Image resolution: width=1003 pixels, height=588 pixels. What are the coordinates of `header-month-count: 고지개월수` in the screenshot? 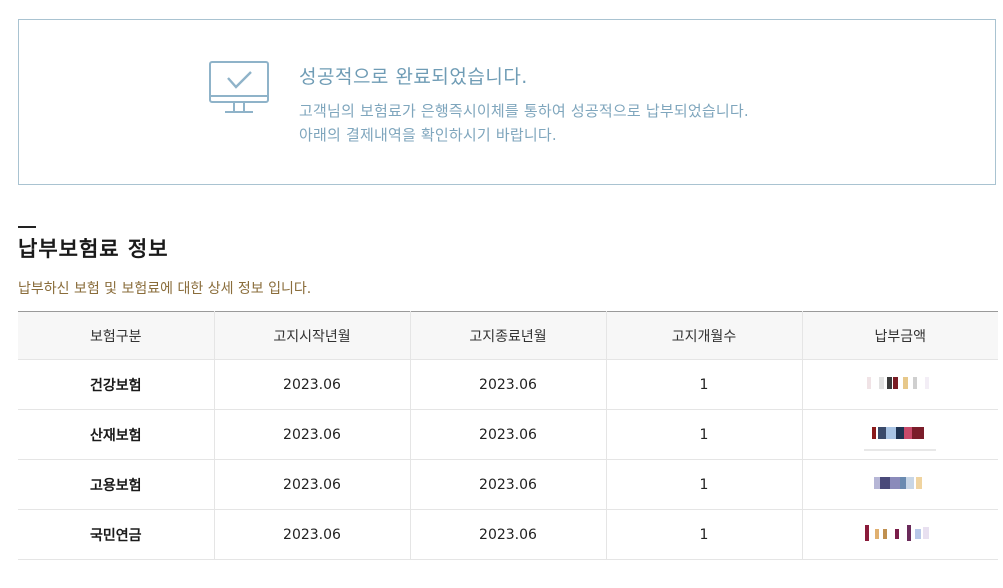 It's located at (704, 335).